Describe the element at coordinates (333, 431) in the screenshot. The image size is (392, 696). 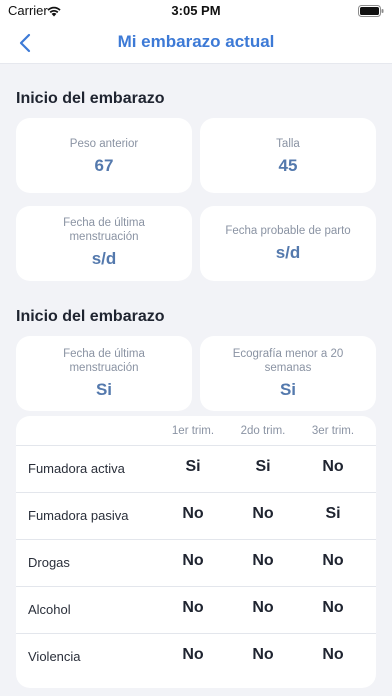
I see `column-header: 3er trim.` at that location.